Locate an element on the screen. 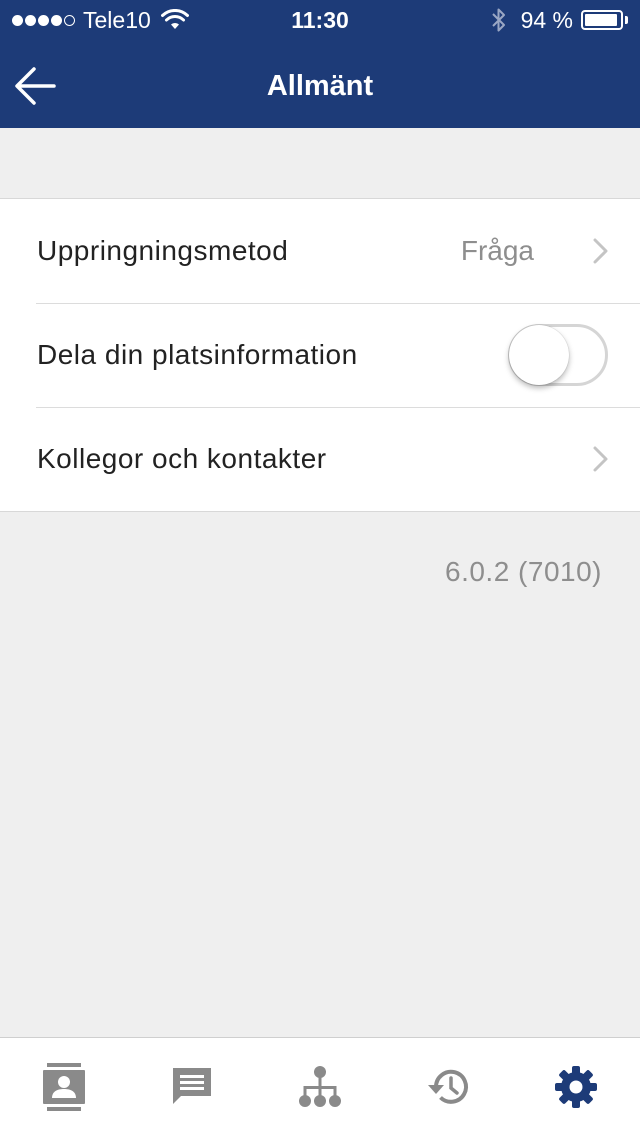 Image resolution: width=640 pixels, height=1136 pixels. settings-gear-icon is located at coordinates (576, 1087).